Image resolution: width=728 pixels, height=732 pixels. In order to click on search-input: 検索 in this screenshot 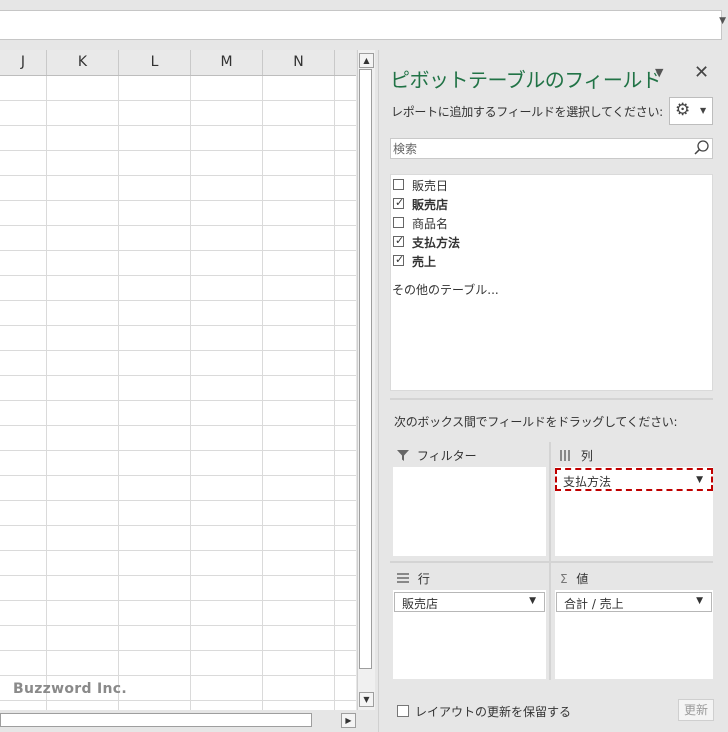, I will do `click(551, 148)`.